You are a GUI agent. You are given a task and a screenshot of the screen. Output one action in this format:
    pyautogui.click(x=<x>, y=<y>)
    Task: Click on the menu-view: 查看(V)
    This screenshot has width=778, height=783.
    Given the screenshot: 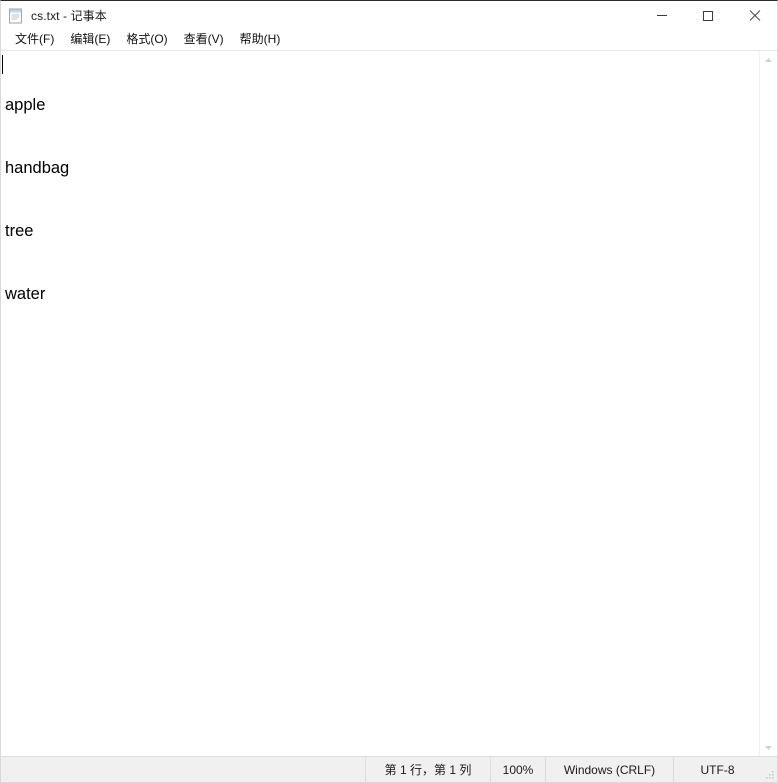 What is the action you would take?
    pyautogui.click(x=204, y=40)
    